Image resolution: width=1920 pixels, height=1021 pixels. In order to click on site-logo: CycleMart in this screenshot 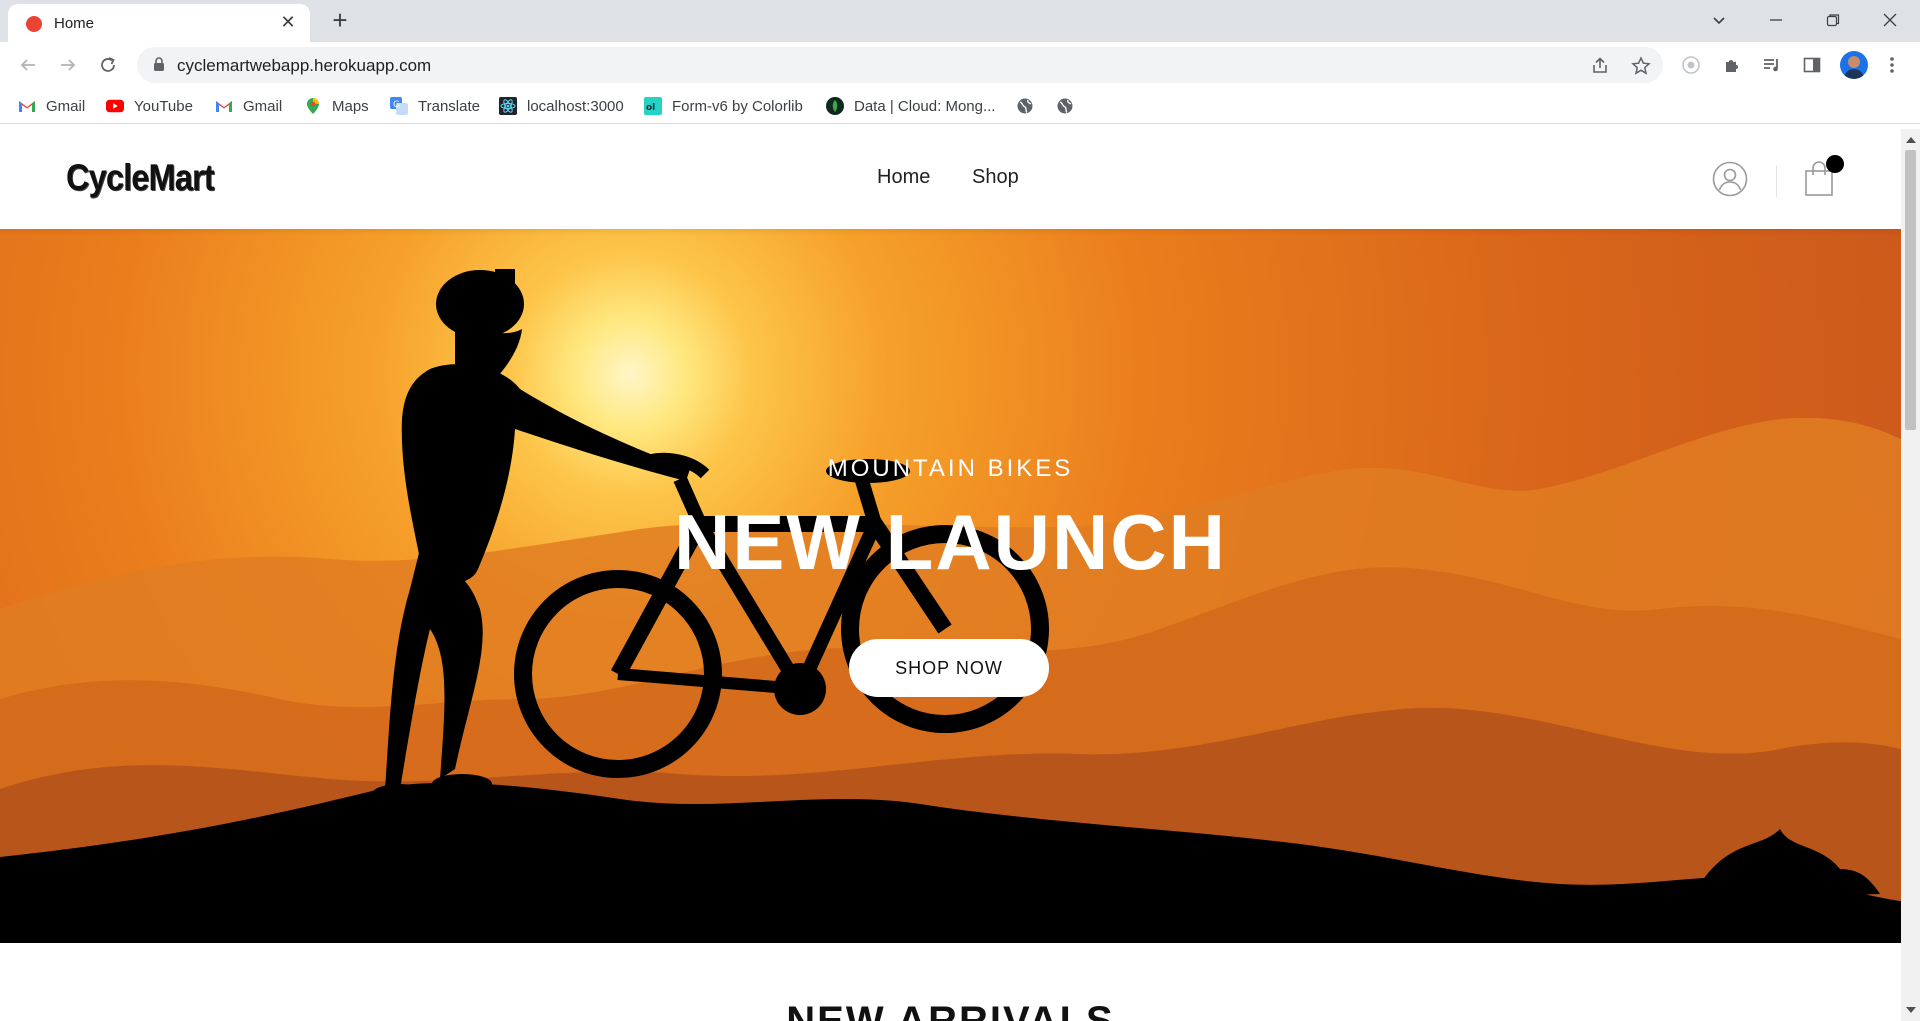, I will do `click(140, 178)`.